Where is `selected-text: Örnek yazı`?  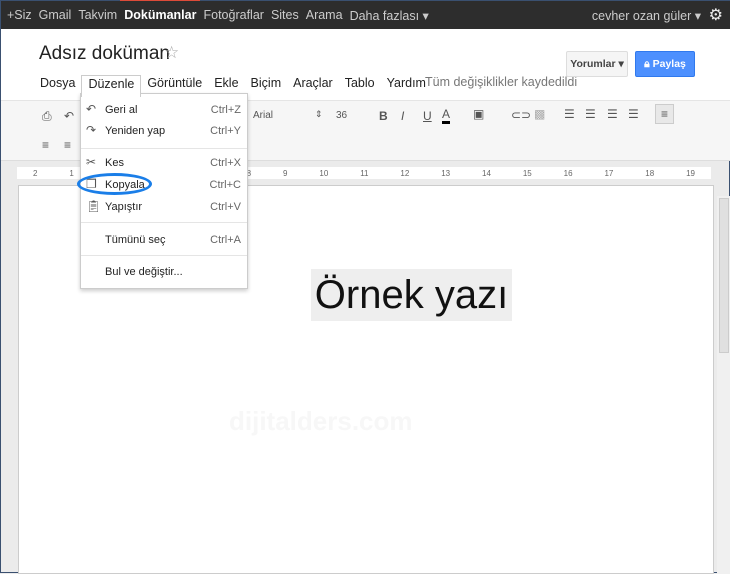 selected-text: Örnek yazı is located at coordinates (411, 295).